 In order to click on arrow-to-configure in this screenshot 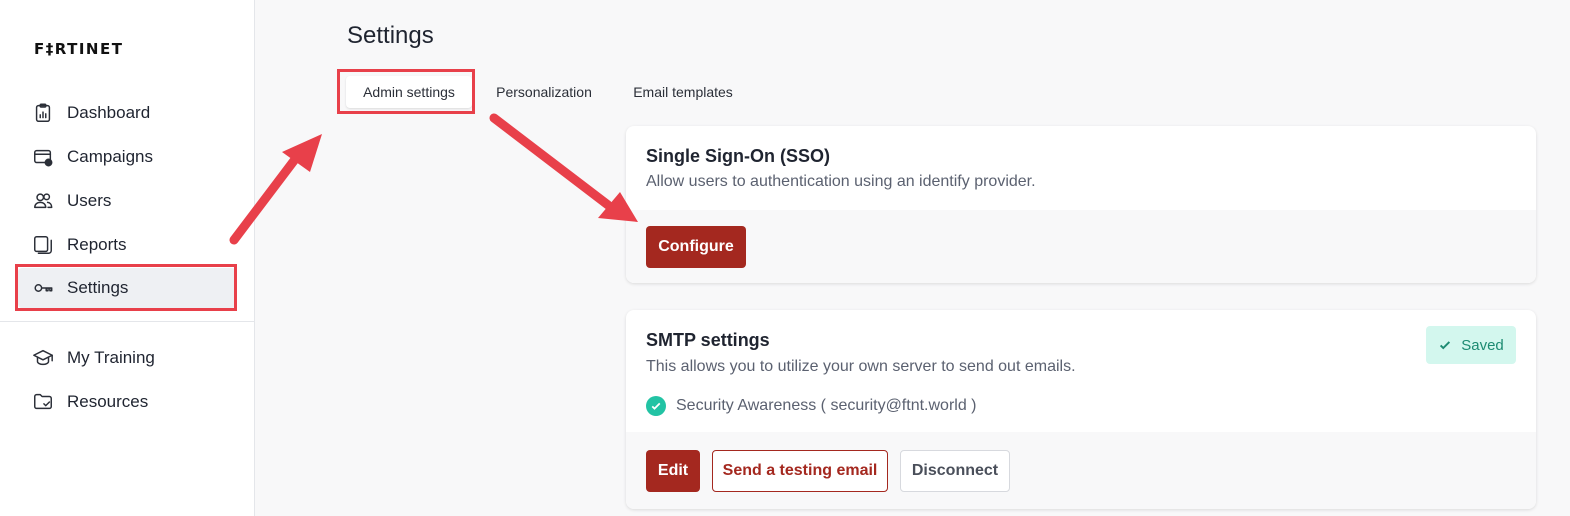, I will do `click(563, 167)`.